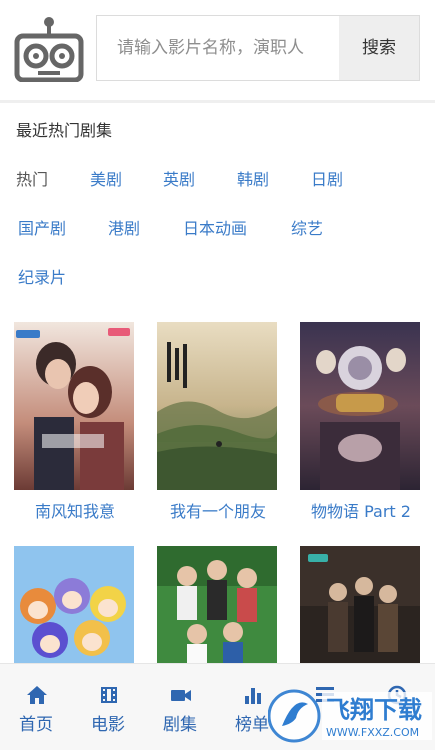 This screenshot has width=435, height=750. I want to click on show-title: 南风知我意, so click(75, 510).